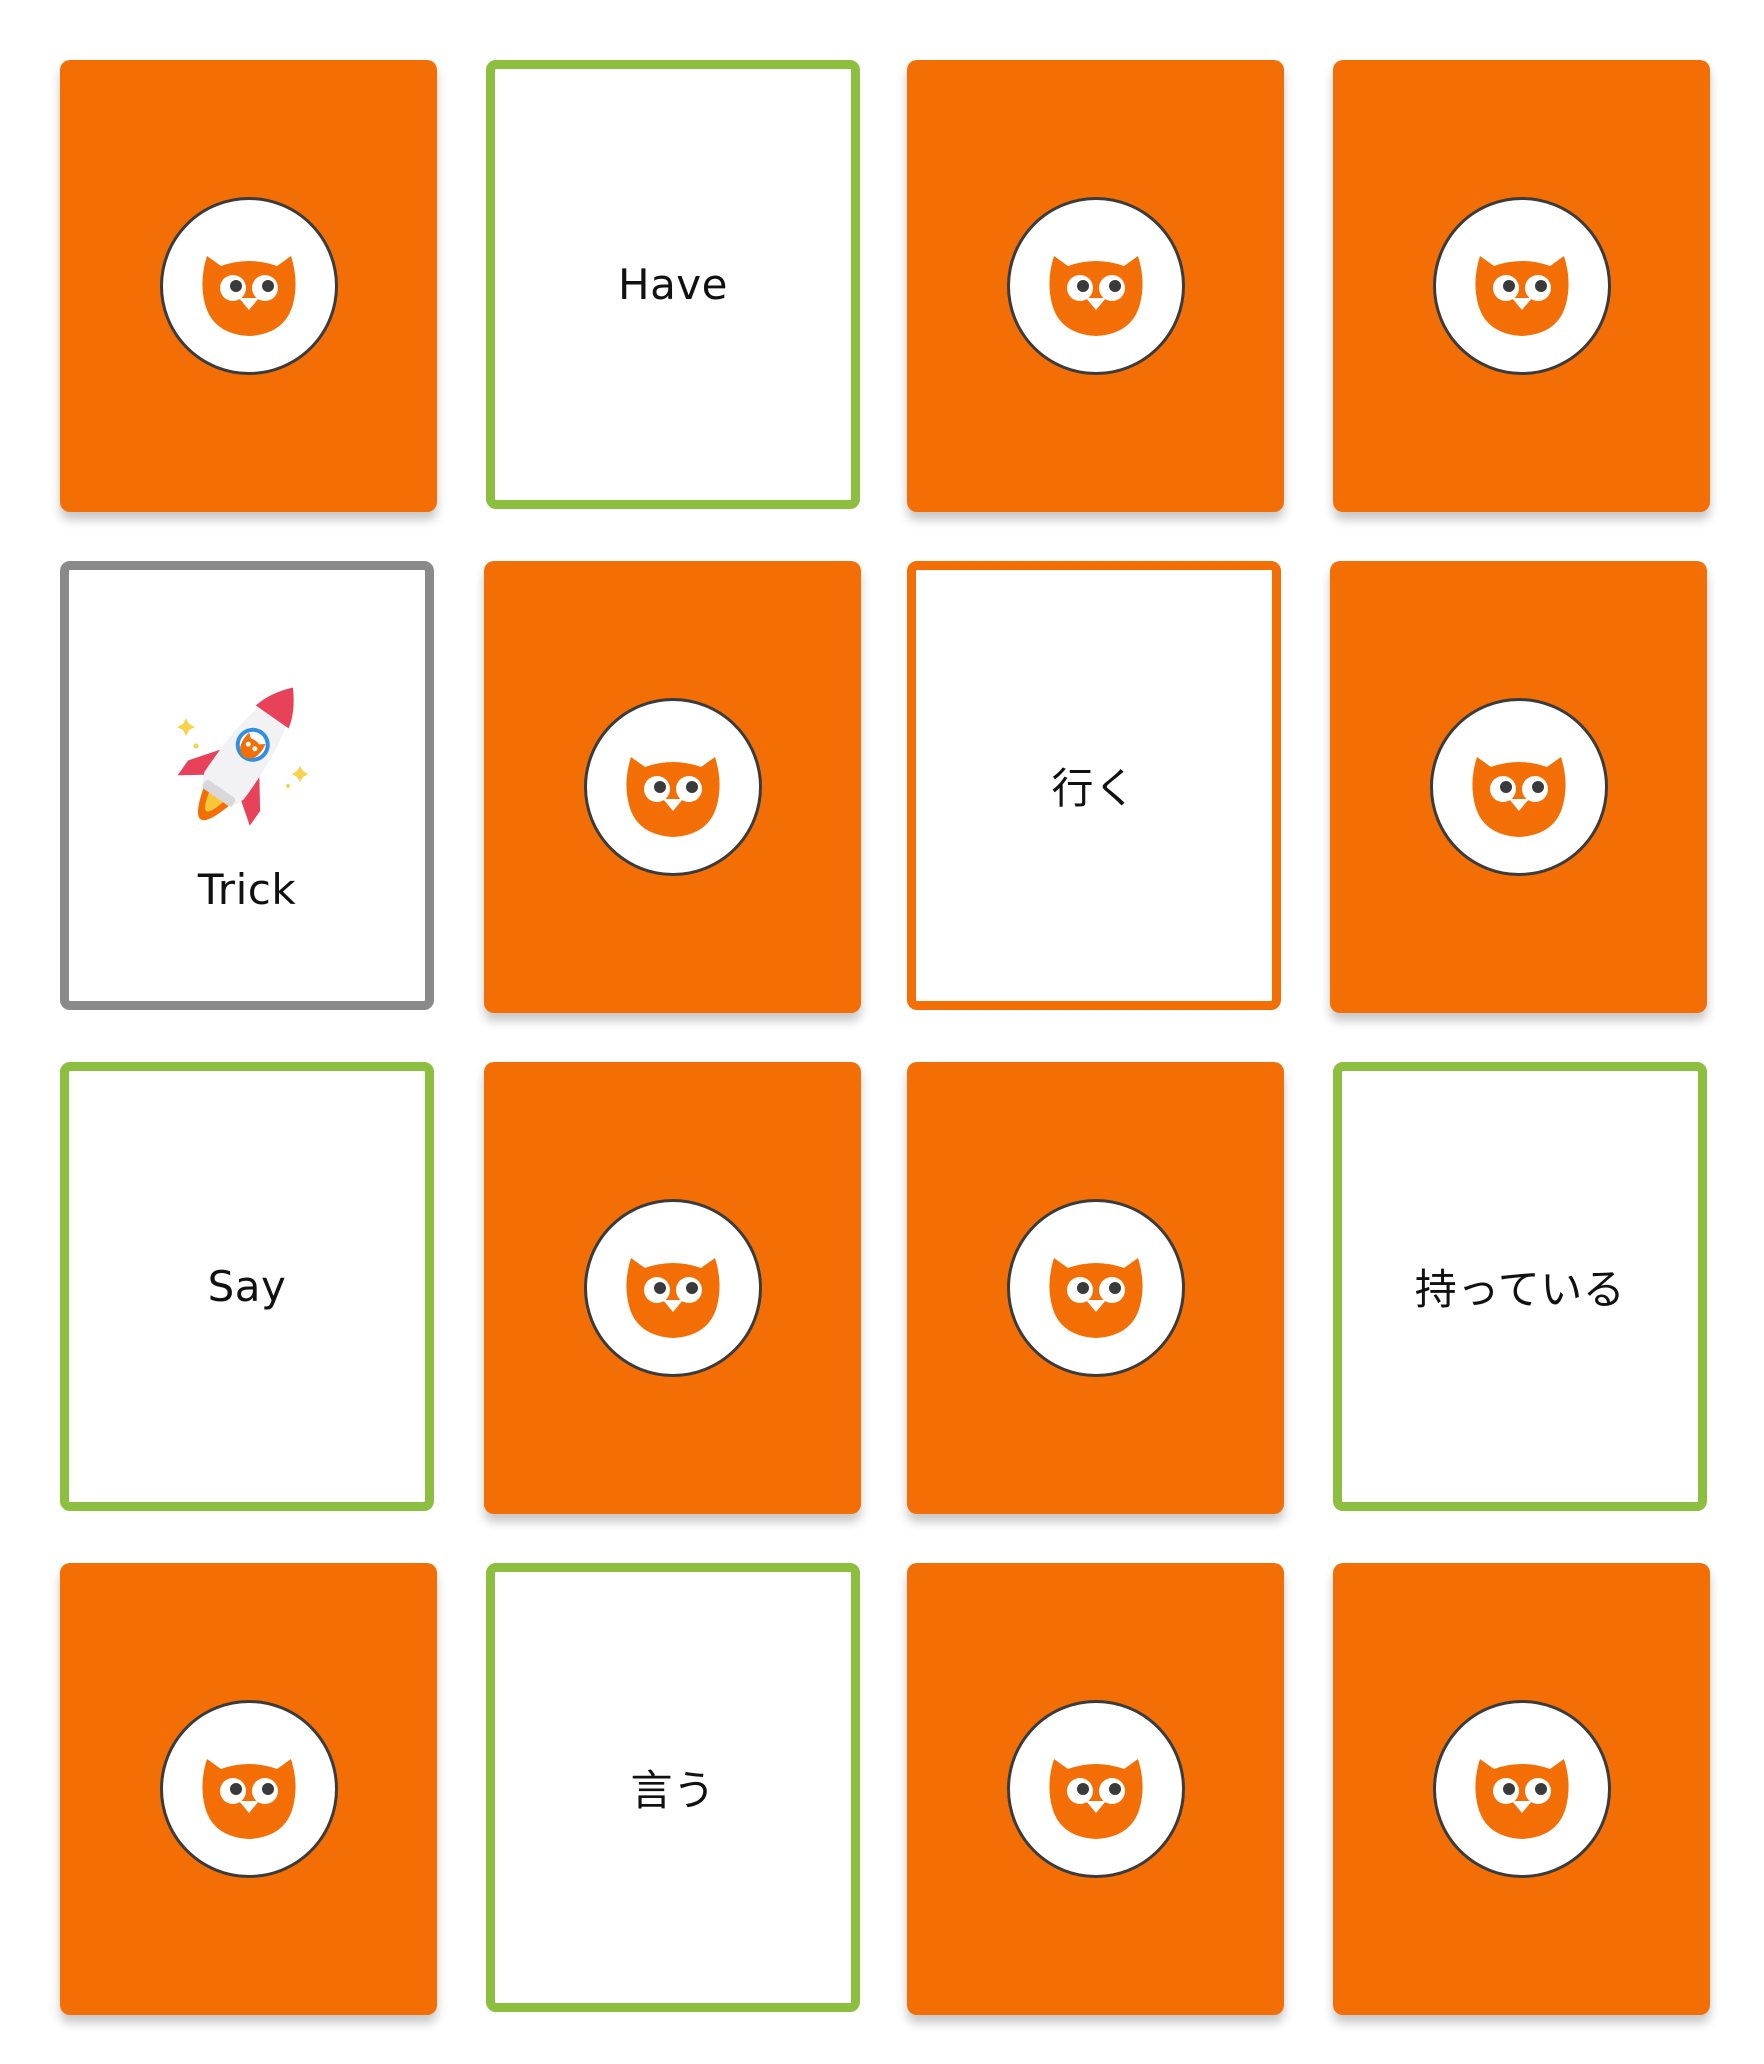 The image size is (1764, 2064). I want to click on card-face-matched: 持っている, so click(1520, 1286).